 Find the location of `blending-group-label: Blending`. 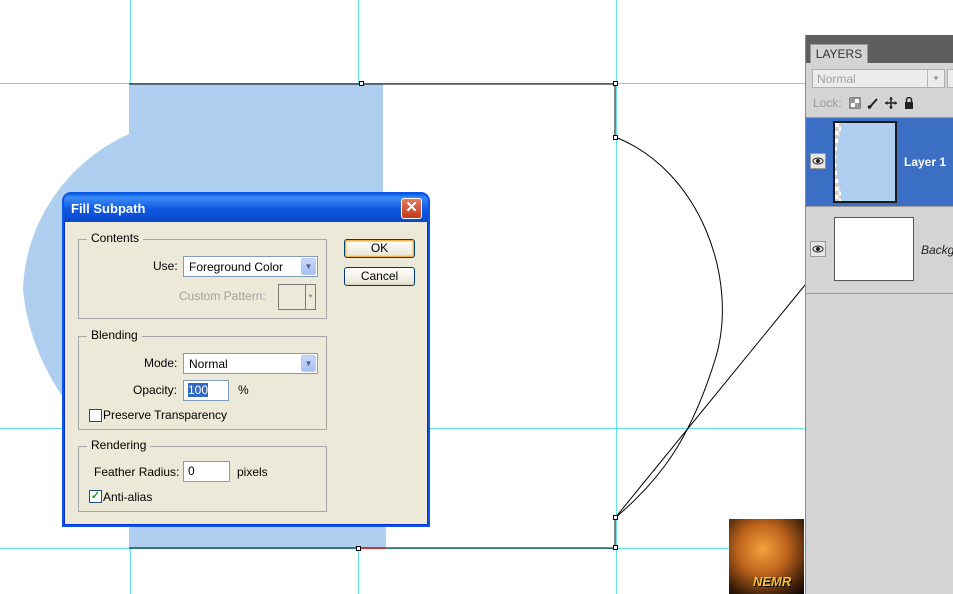

blending-group-label: Blending is located at coordinates (114, 335).